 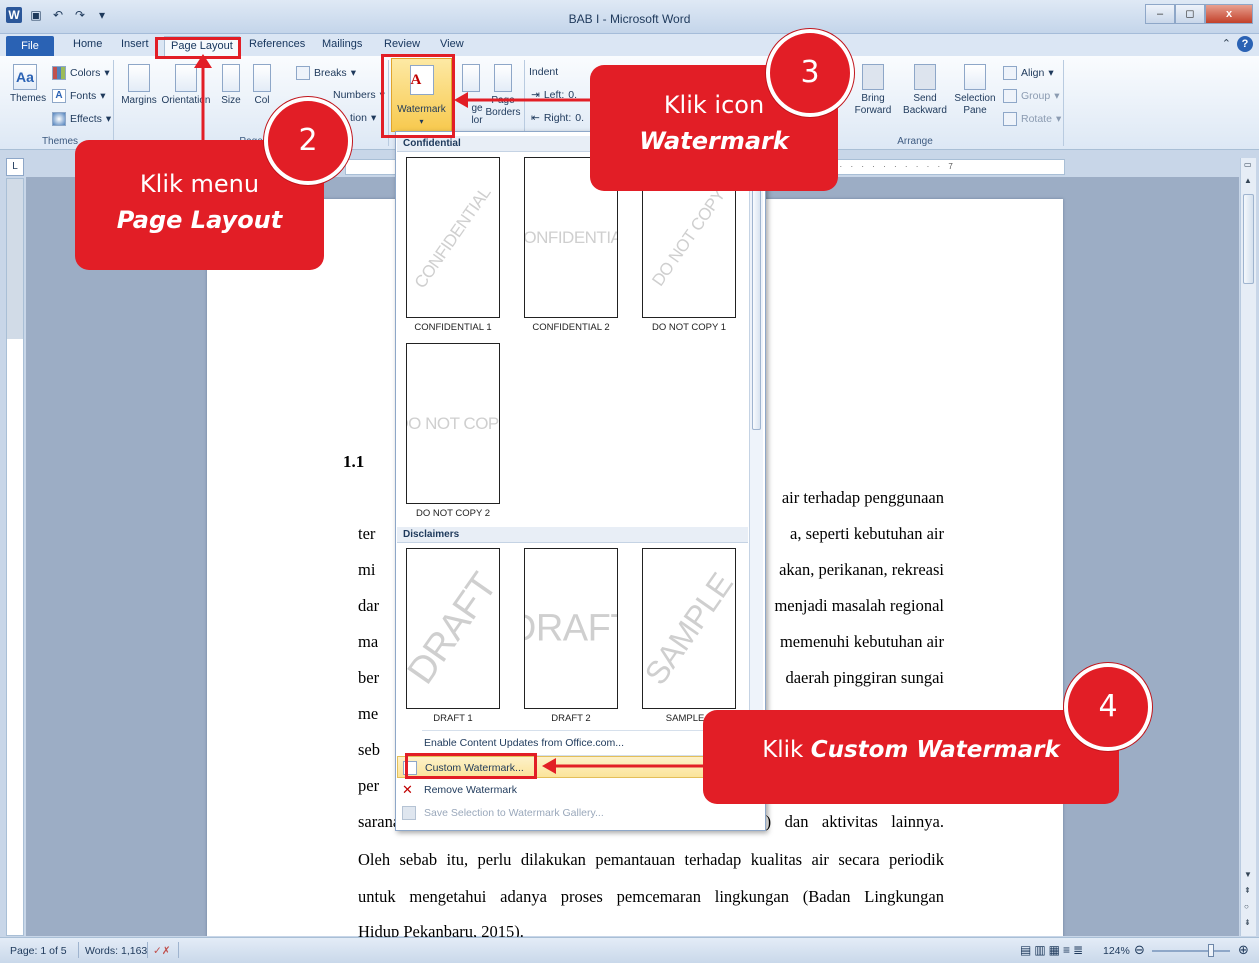 What do you see at coordinates (116, 951) in the screenshot?
I see `word-count: Words: 1,163` at bounding box center [116, 951].